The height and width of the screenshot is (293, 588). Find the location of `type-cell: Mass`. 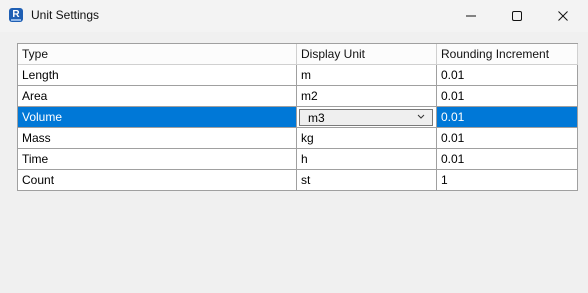

type-cell: Mass is located at coordinates (157, 138).